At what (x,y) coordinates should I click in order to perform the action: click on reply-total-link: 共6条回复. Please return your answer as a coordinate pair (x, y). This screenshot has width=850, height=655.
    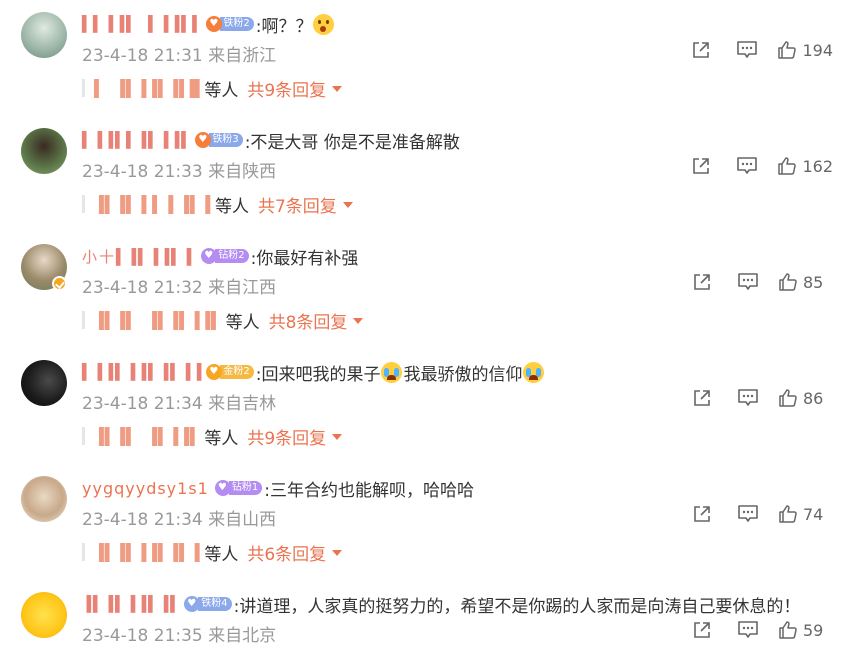
    Looking at the image, I should click on (286, 552).